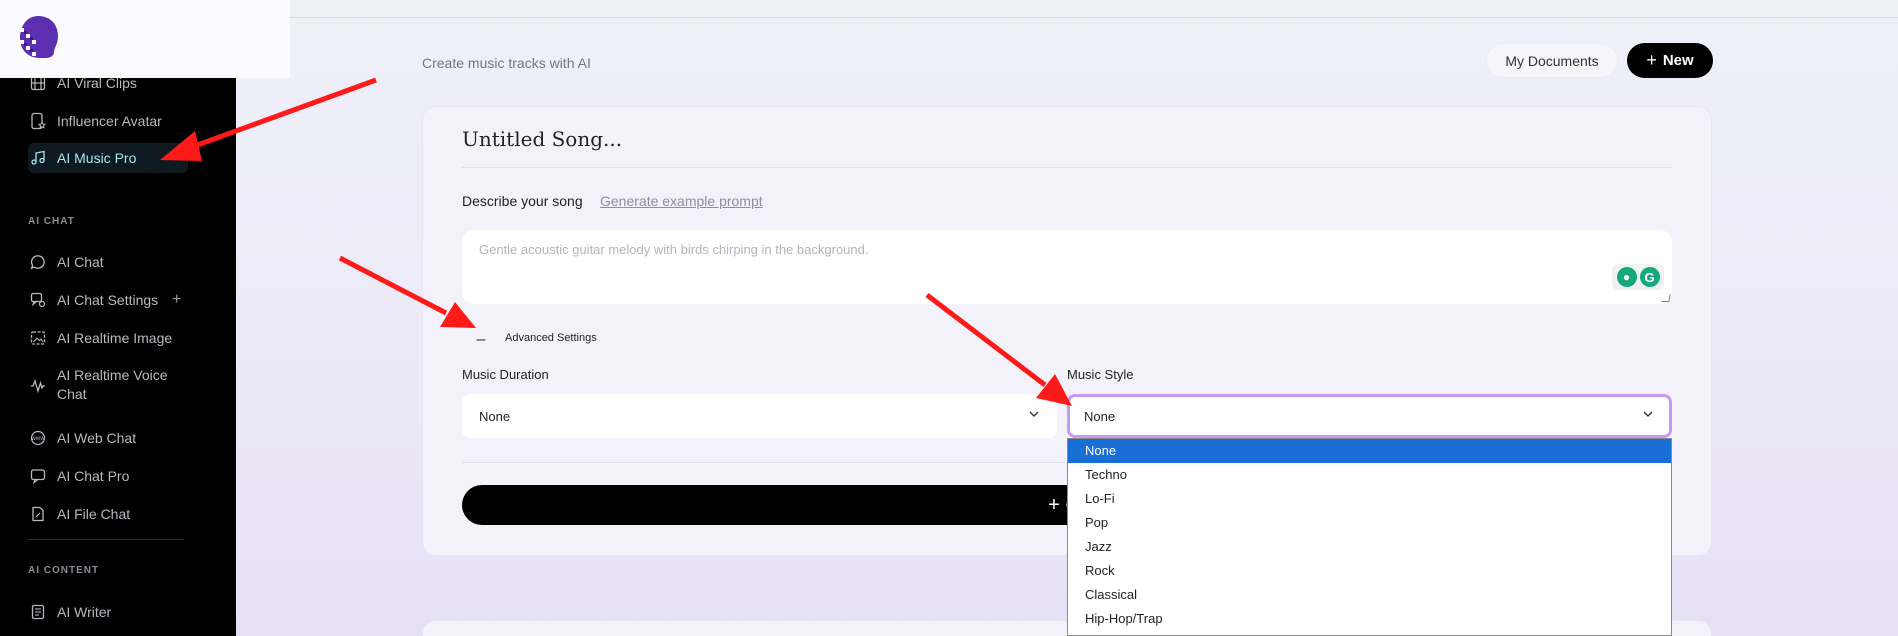  What do you see at coordinates (1369, 499) in the screenshot?
I see `dropdown-option-lofi: Lo-Fi` at bounding box center [1369, 499].